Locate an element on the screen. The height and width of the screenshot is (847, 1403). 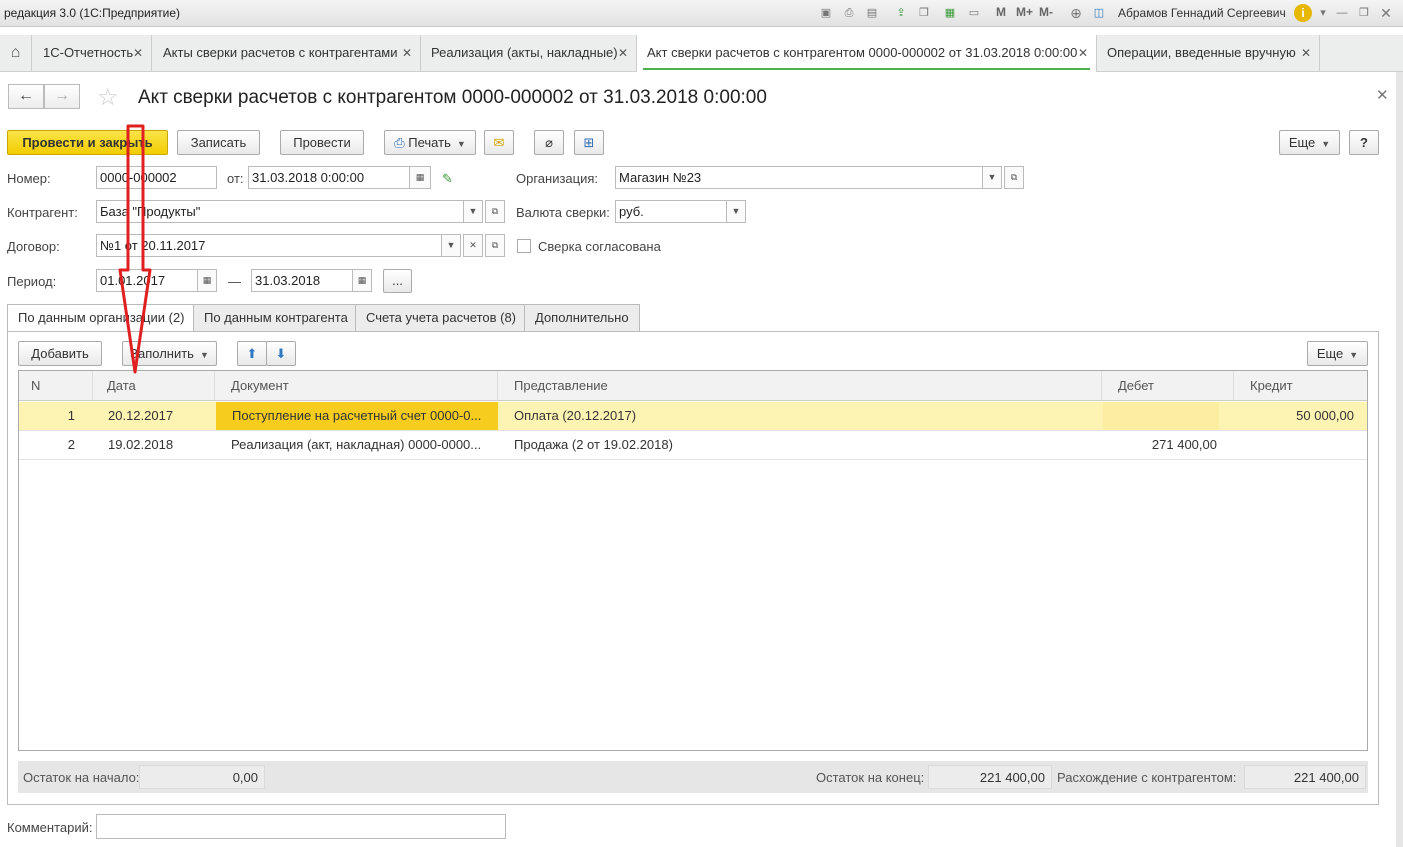
memory-m: M is located at coordinates (1001, 12).